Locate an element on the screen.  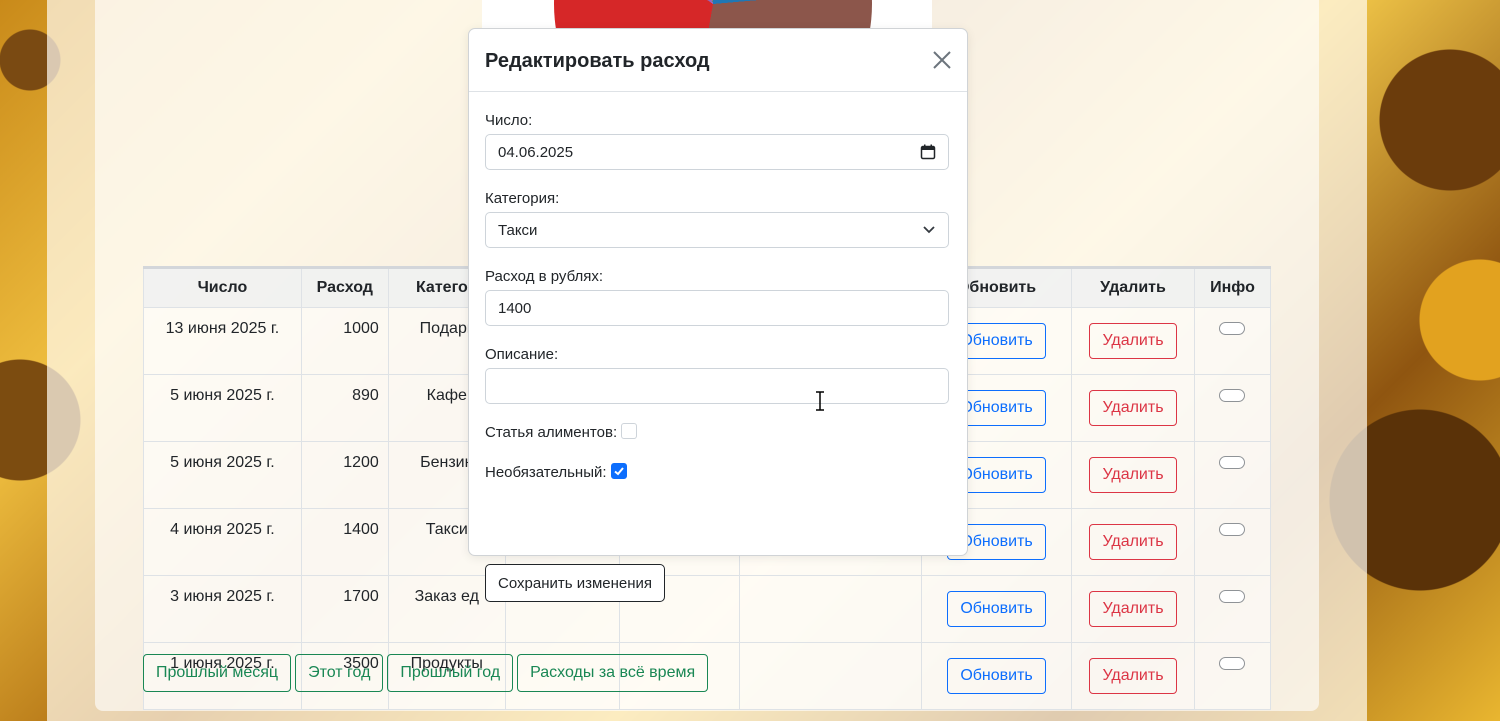
date-input: 04.06.2025 is located at coordinates (717, 152).